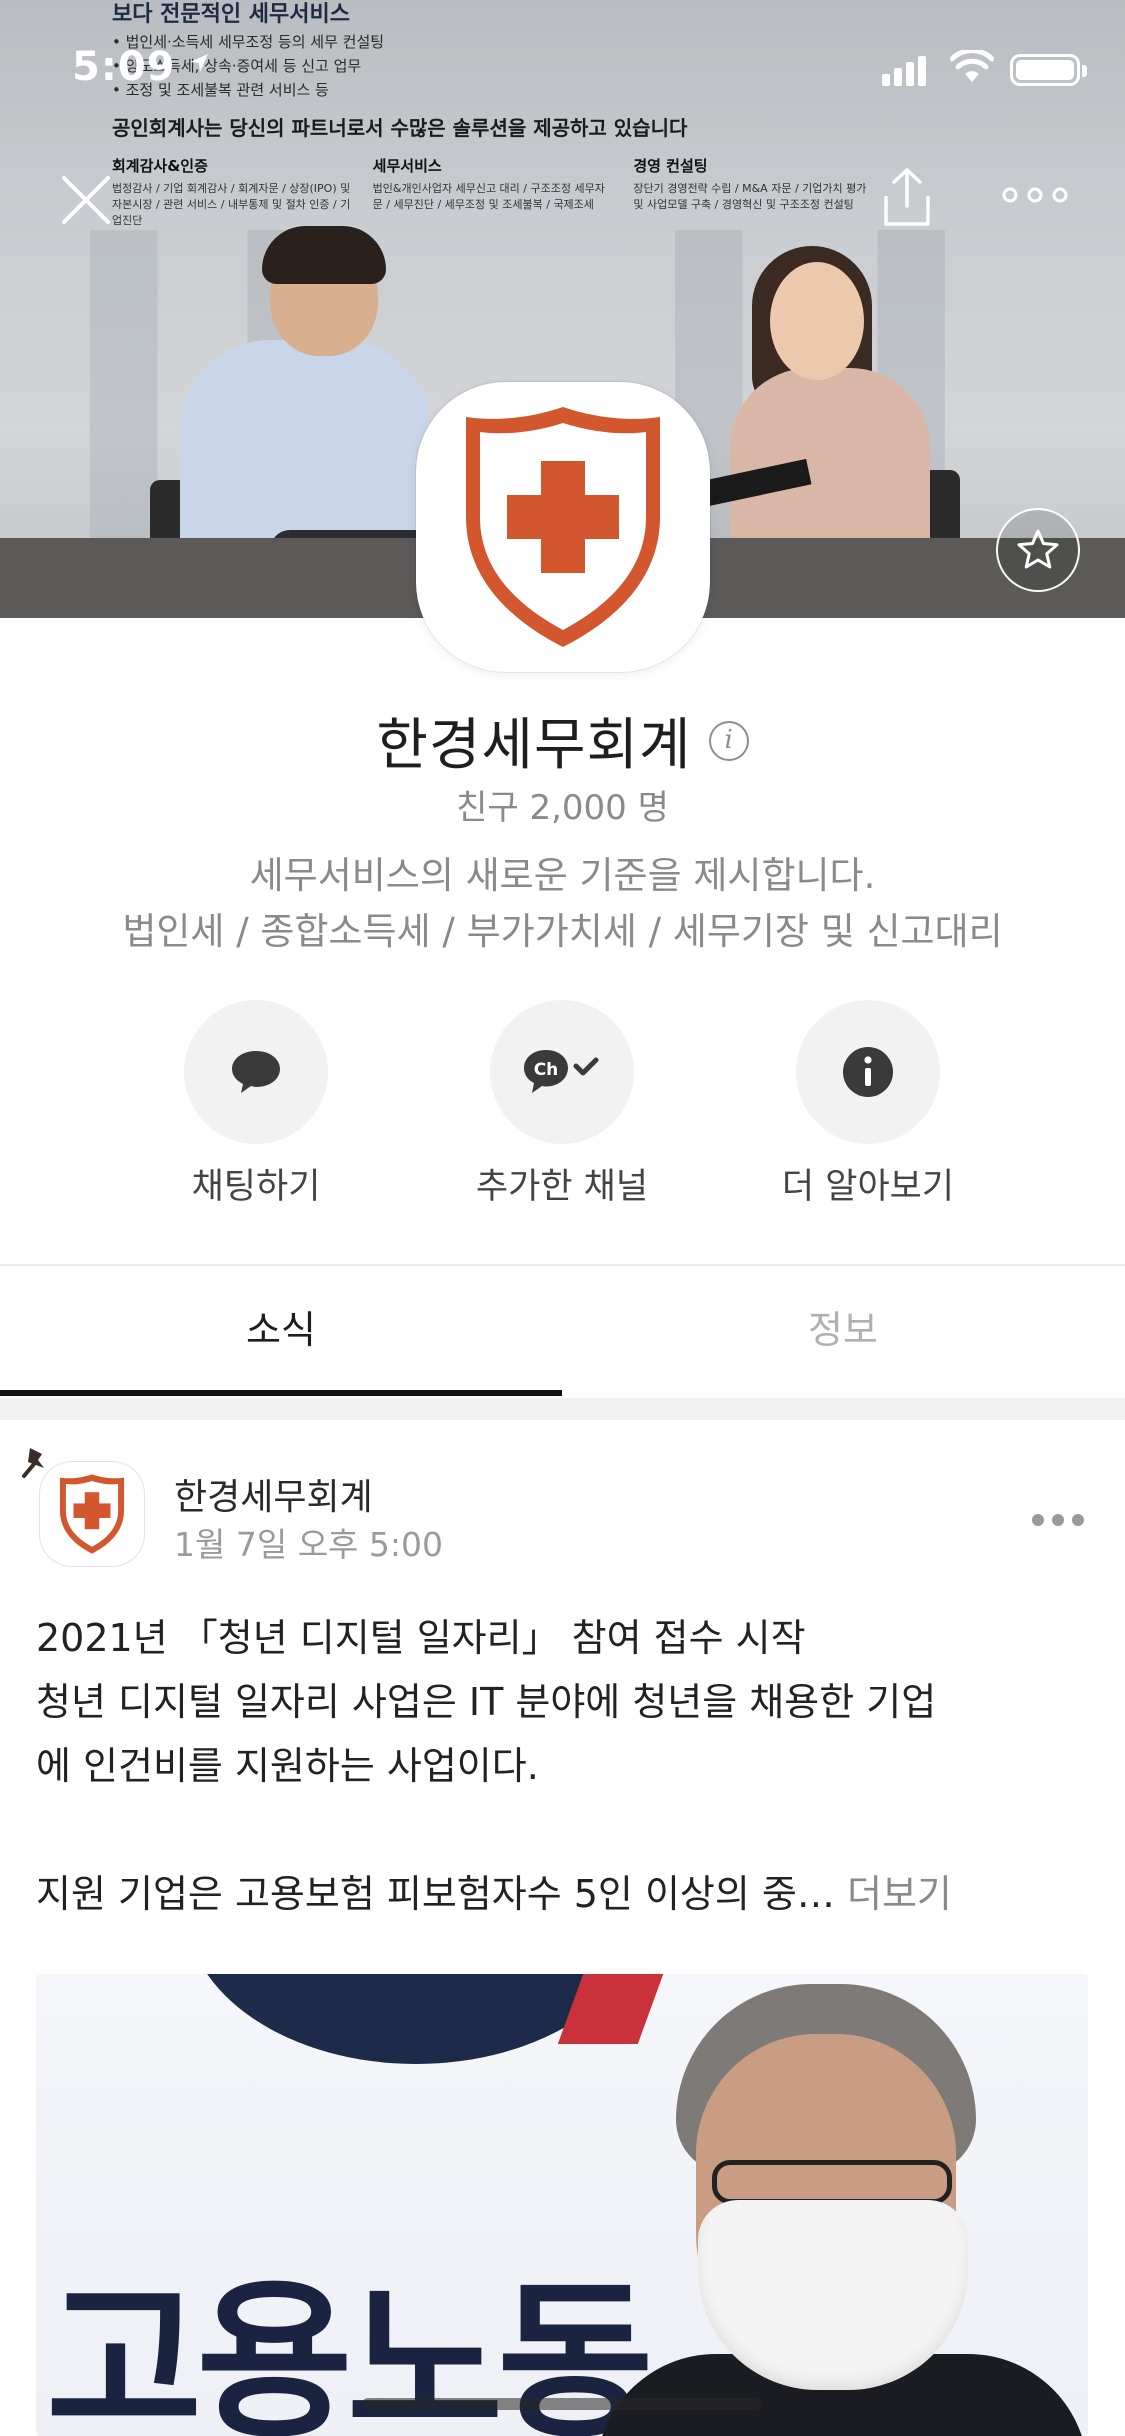 The image size is (1125, 2436). Describe the element at coordinates (324, 255) in the screenshot. I see `man-hair` at that location.